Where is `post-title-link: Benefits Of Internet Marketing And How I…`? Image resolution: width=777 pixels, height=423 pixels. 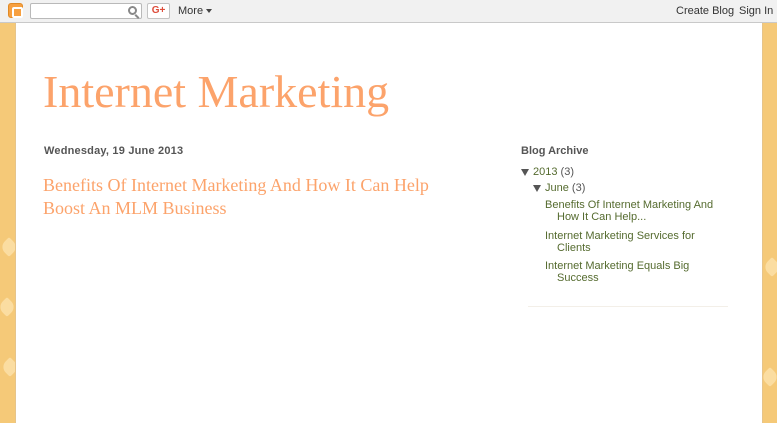 post-title-link: Benefits Of Internet Marketing And How I… is located at coordinates (258, 197).